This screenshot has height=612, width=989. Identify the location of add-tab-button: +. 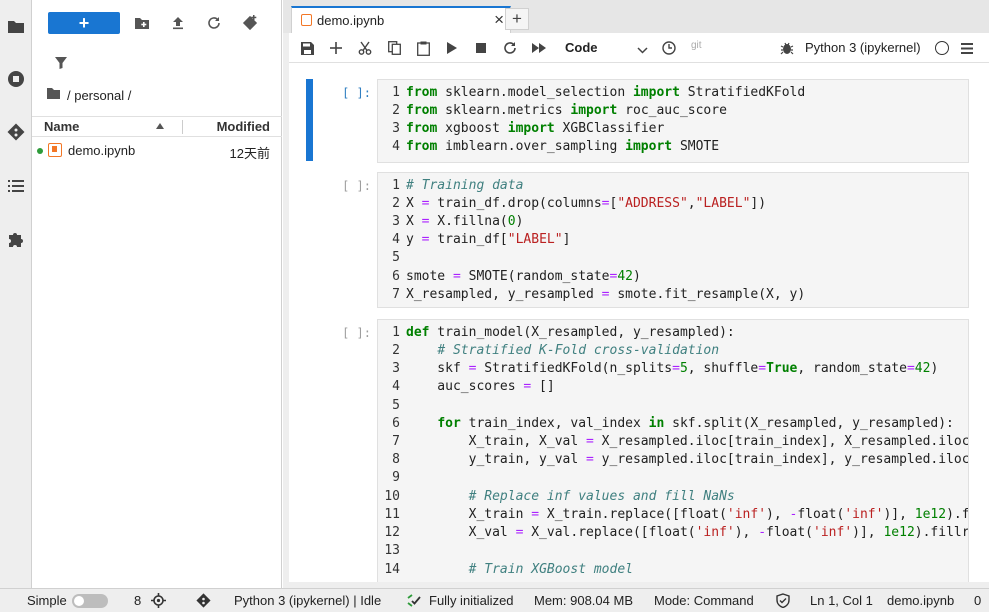
(517, 19).